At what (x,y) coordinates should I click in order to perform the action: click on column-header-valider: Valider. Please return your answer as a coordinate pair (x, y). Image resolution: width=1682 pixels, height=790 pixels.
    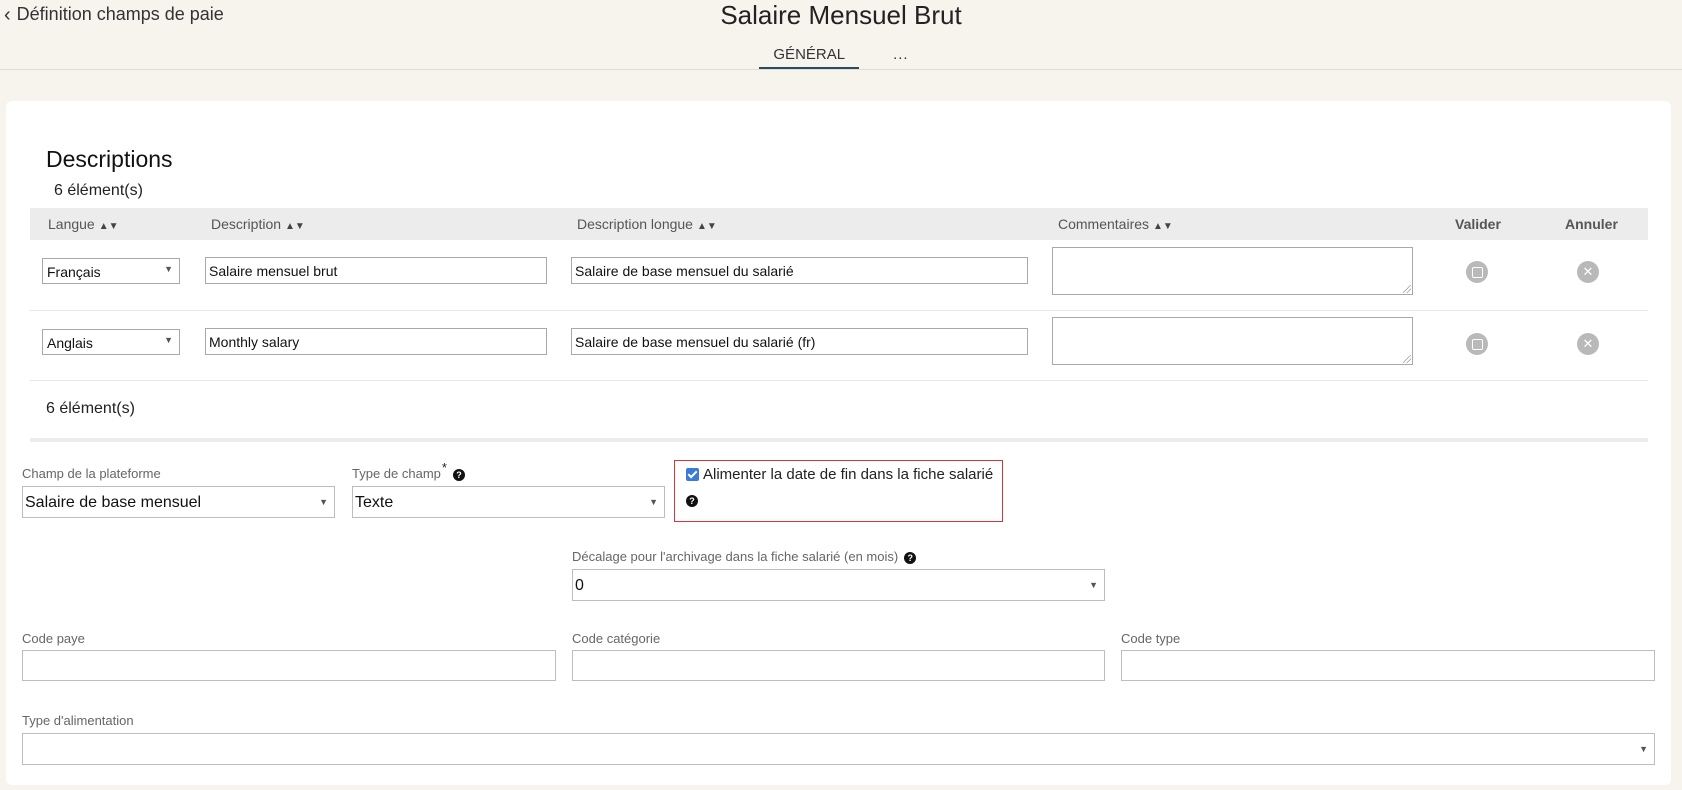
    Looking at the image, I should click on (1478, 224).